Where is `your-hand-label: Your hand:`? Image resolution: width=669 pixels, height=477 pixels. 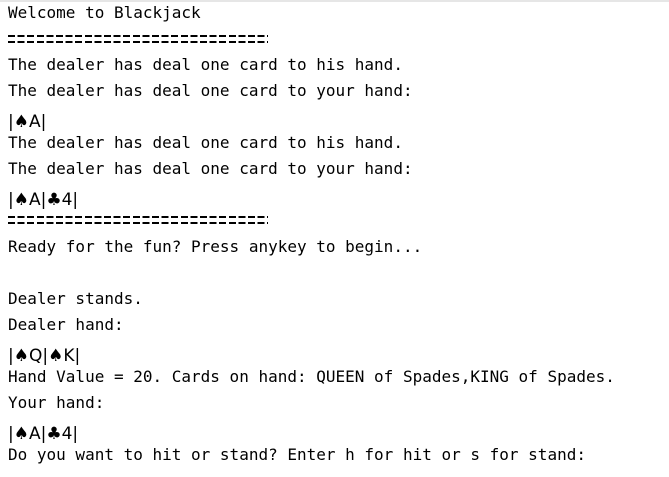
your-hand-label: Your hand: is located at coordinates (56, 402).